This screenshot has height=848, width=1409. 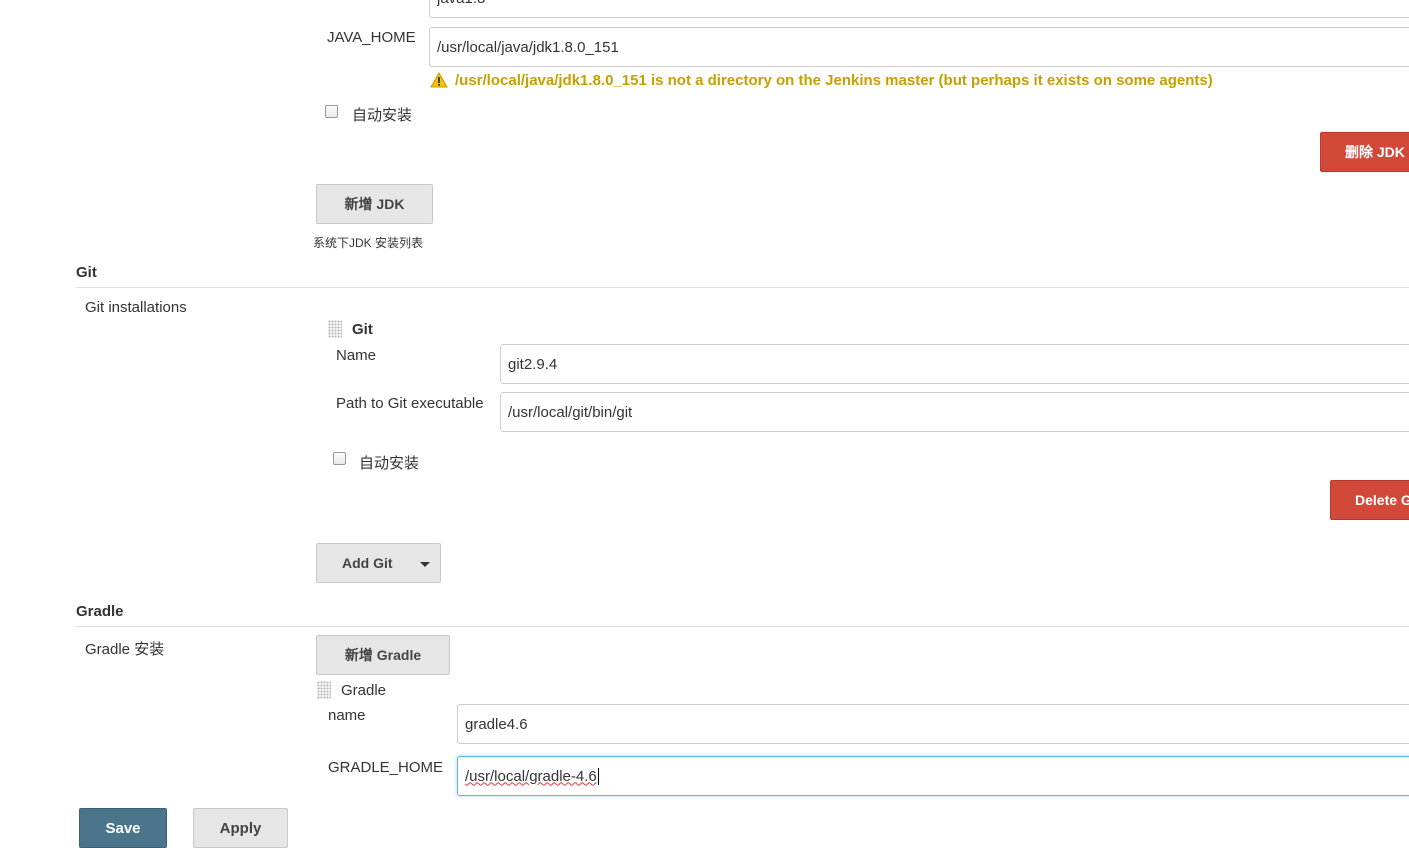 I want to click on text-cursor, so click(x=598, y=776).